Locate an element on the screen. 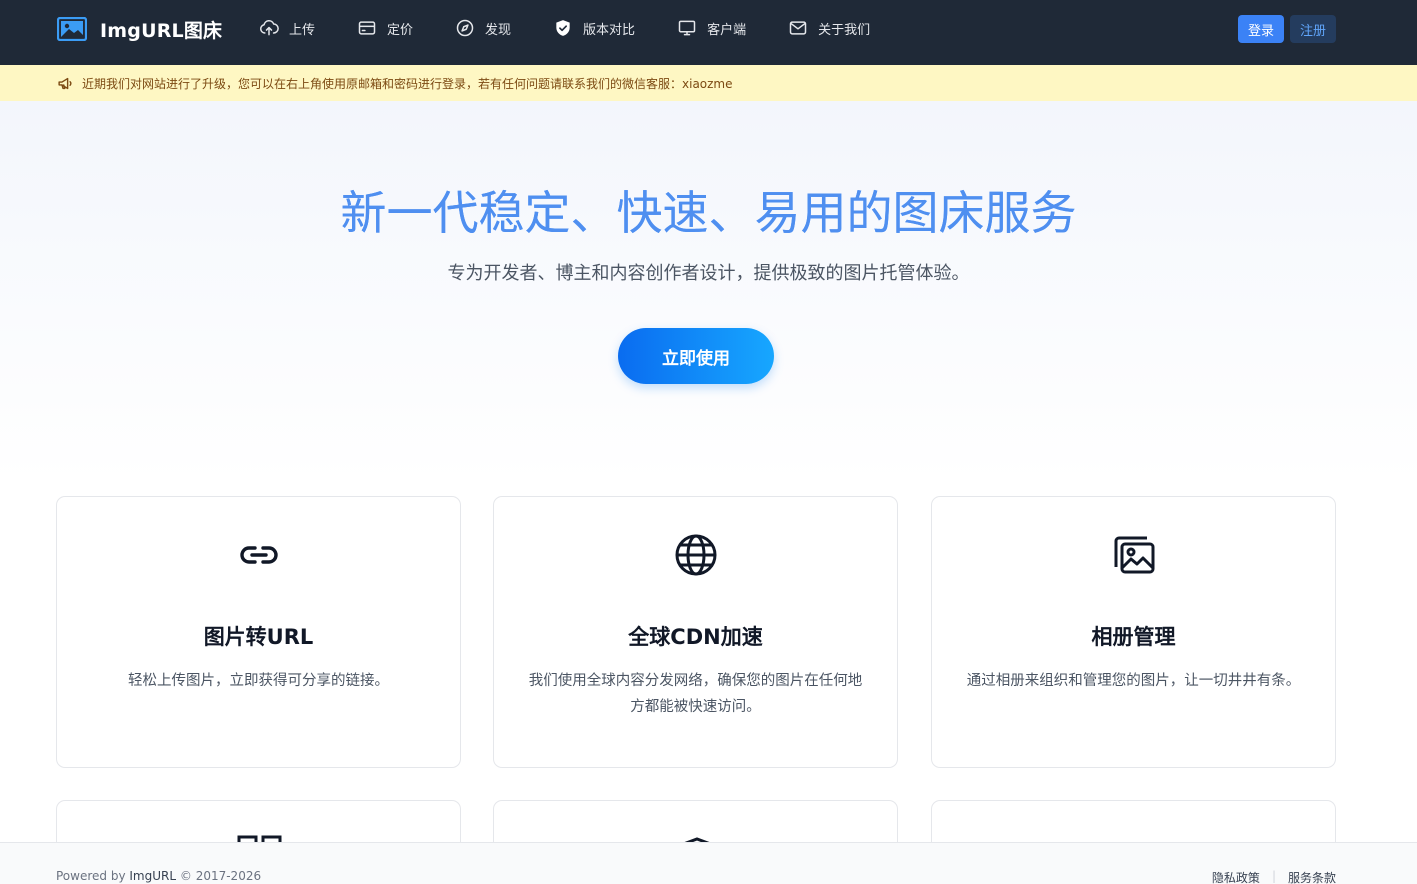 The height and width of the screenshot is (884, 1417). nav-label: 上传 is located at coordinates (302, 30).